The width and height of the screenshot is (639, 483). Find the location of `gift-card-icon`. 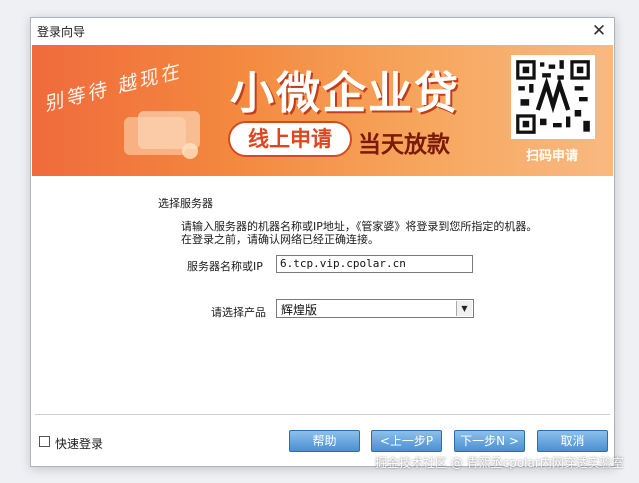

gift-card-icon is located at coordinates (162, 135).